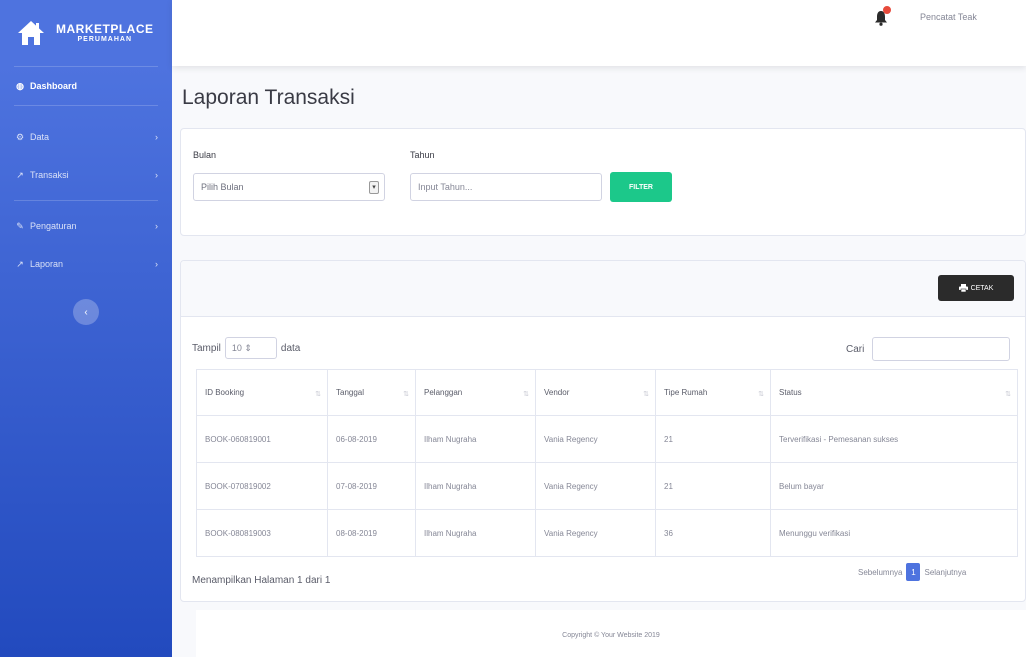 This screenshot has width=1026, height=657. I want to click on pagination: Sebelumnya 1 Selanjutnya, so click(912, 572).